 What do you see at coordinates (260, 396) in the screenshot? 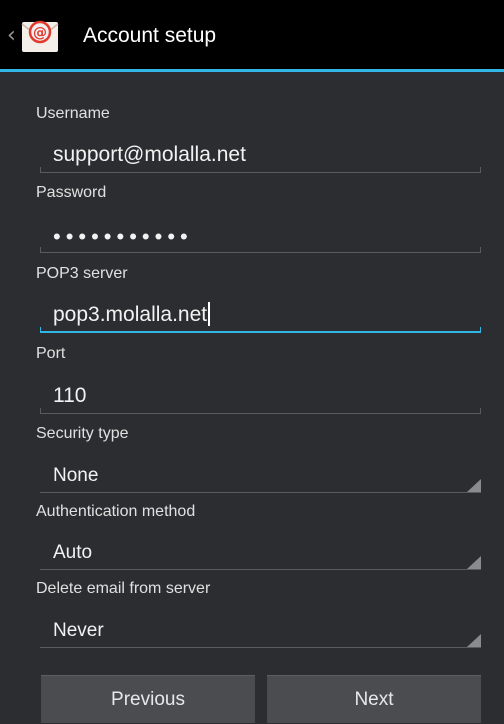
I see `port-field: 110` at bounding box center [260, 396].